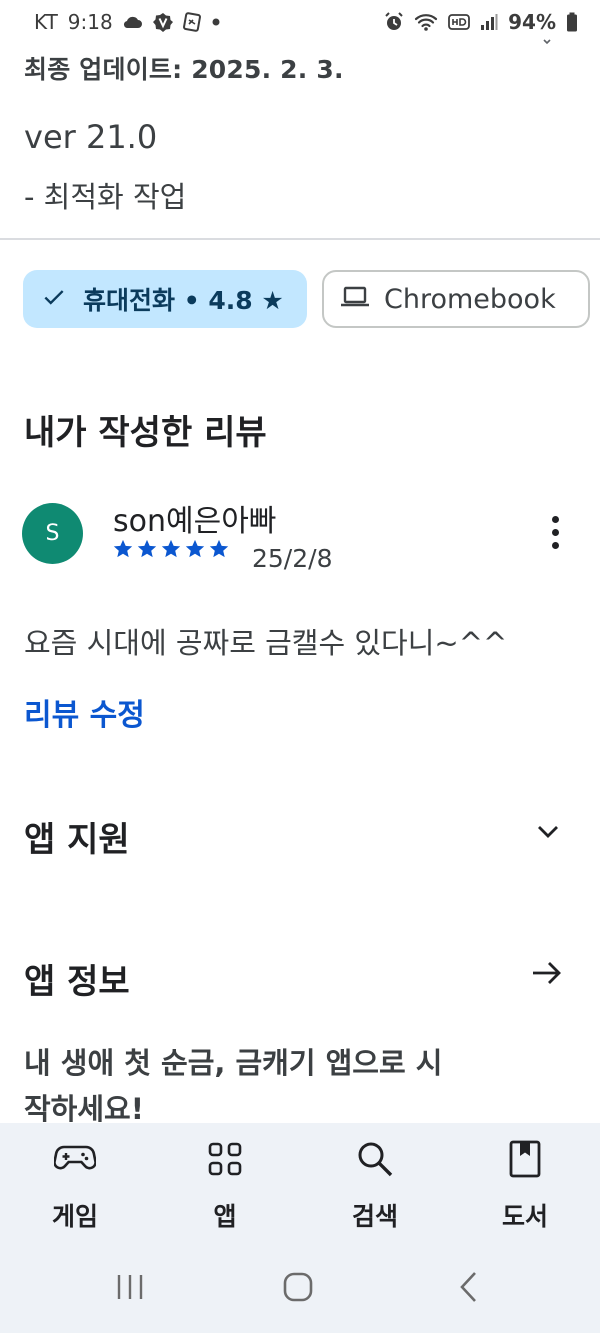  I want to click on review-date: 25/2/8, so click(292, 558).